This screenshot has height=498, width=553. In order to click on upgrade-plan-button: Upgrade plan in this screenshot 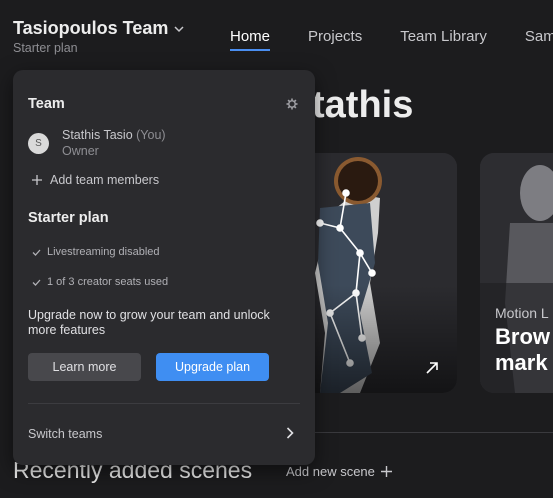, I will do `click(212, 367)`.